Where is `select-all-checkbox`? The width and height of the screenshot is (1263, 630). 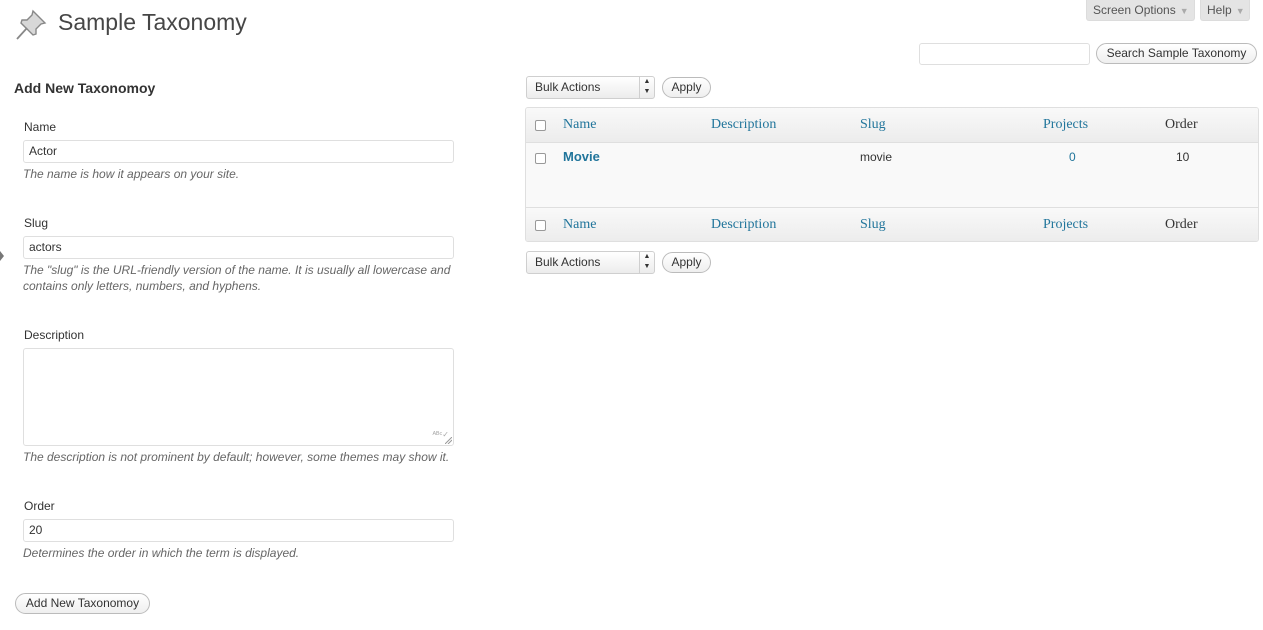
select-all-checkbox is located at coordinates (540, 125).